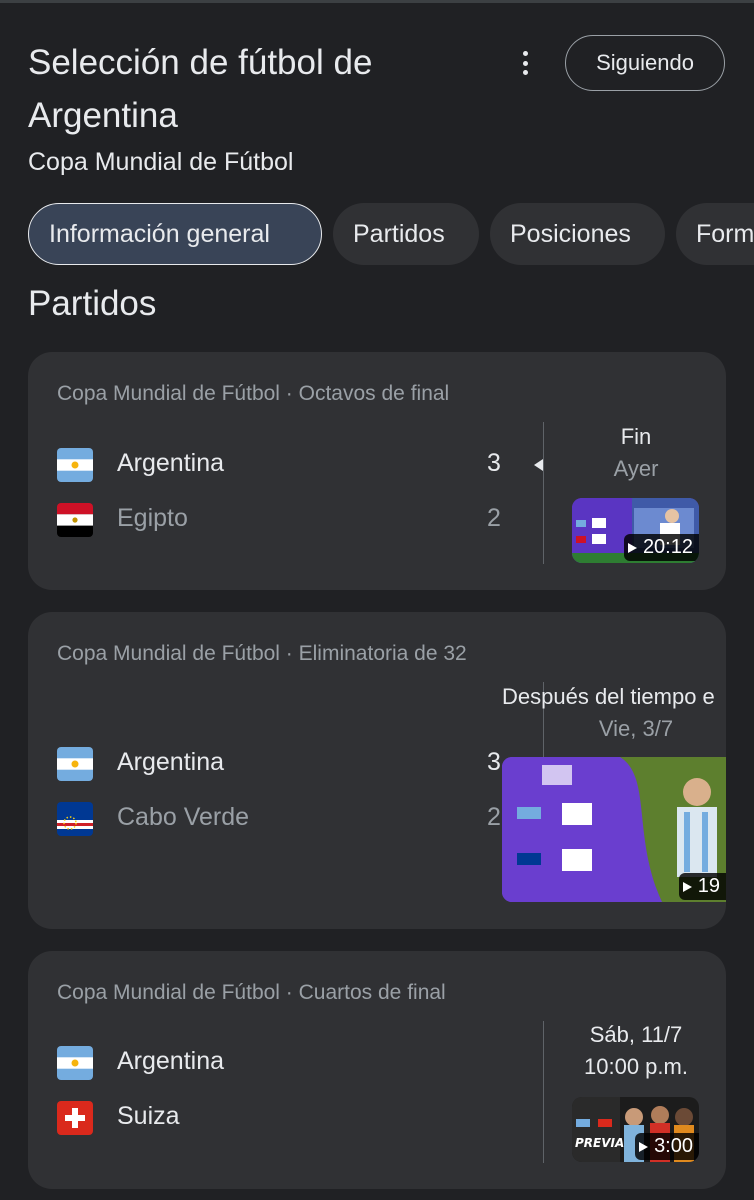 The width and height of the screenshot is (754, 1200). Describe the element at coordinates (287, 1118) in the screenshot. I see `team-row: Suiza` at that location.